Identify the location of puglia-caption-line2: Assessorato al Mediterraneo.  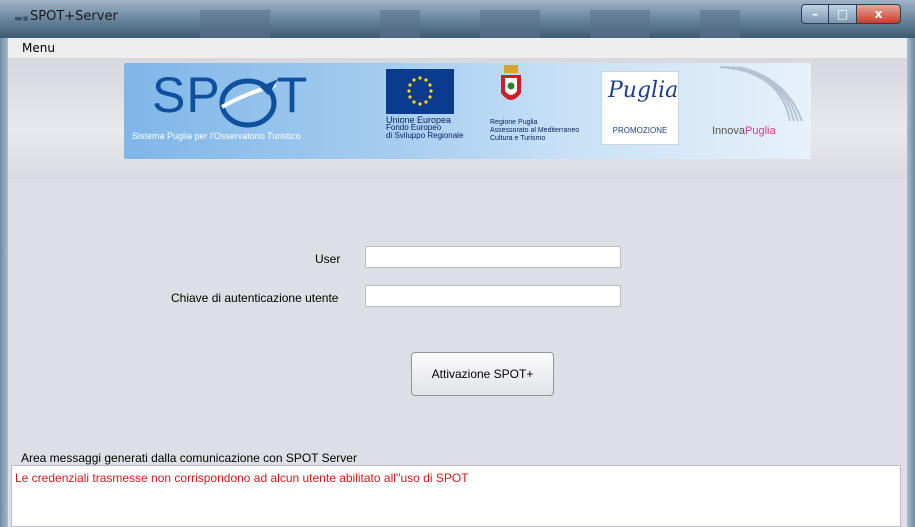
(535, 130).